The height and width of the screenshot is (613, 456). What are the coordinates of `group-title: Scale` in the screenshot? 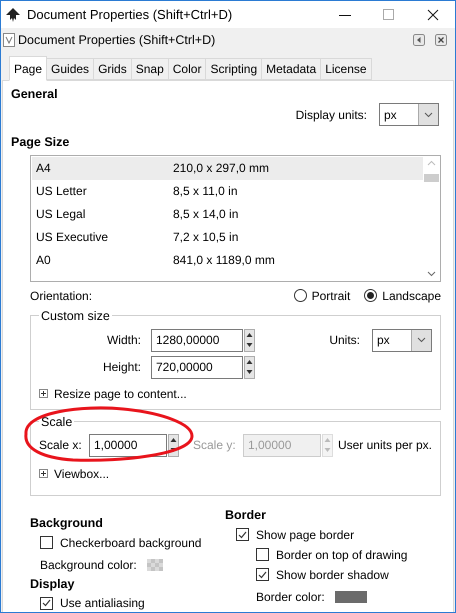 It's located at (57, 421).